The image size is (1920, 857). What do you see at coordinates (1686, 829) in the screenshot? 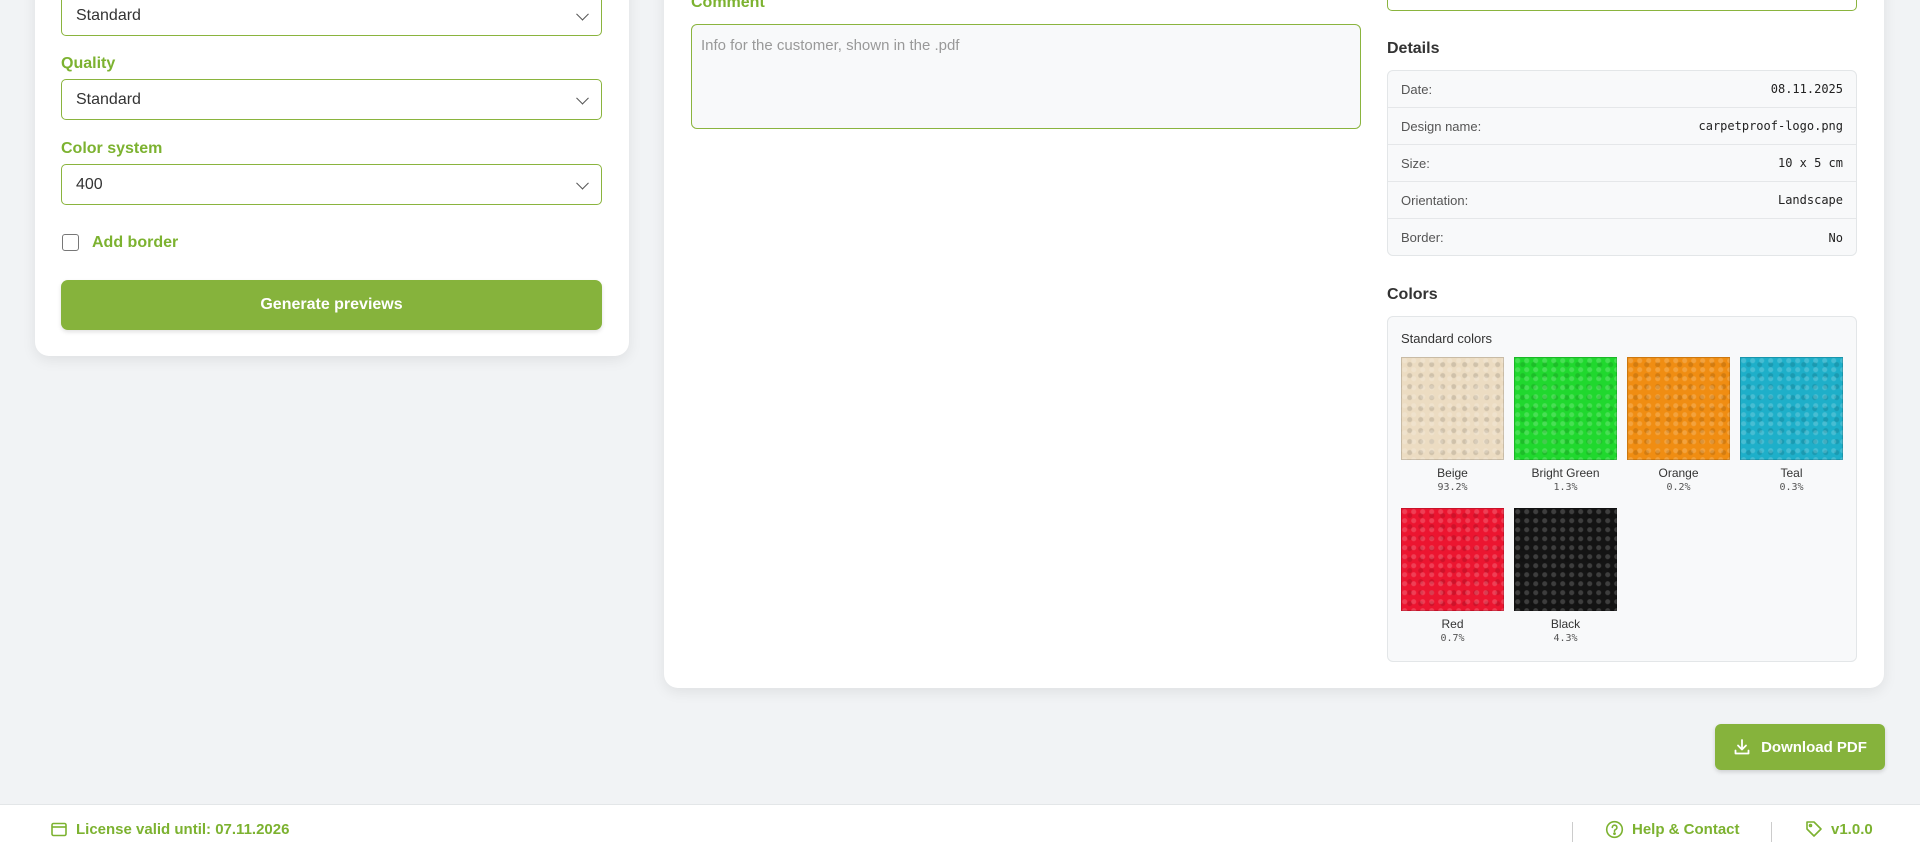
I see `help-contact-label: Help & Contact` at bounding box center [1686, 829].